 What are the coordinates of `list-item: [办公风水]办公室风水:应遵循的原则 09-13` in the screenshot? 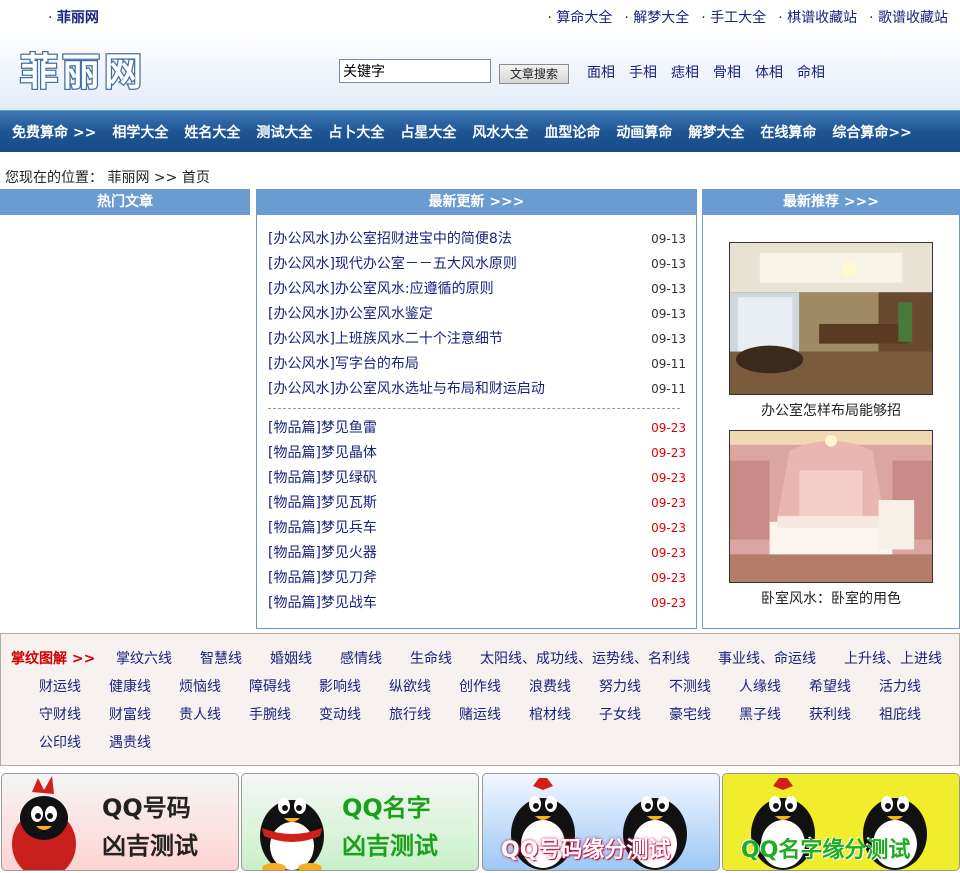 It's located at (477, 291).